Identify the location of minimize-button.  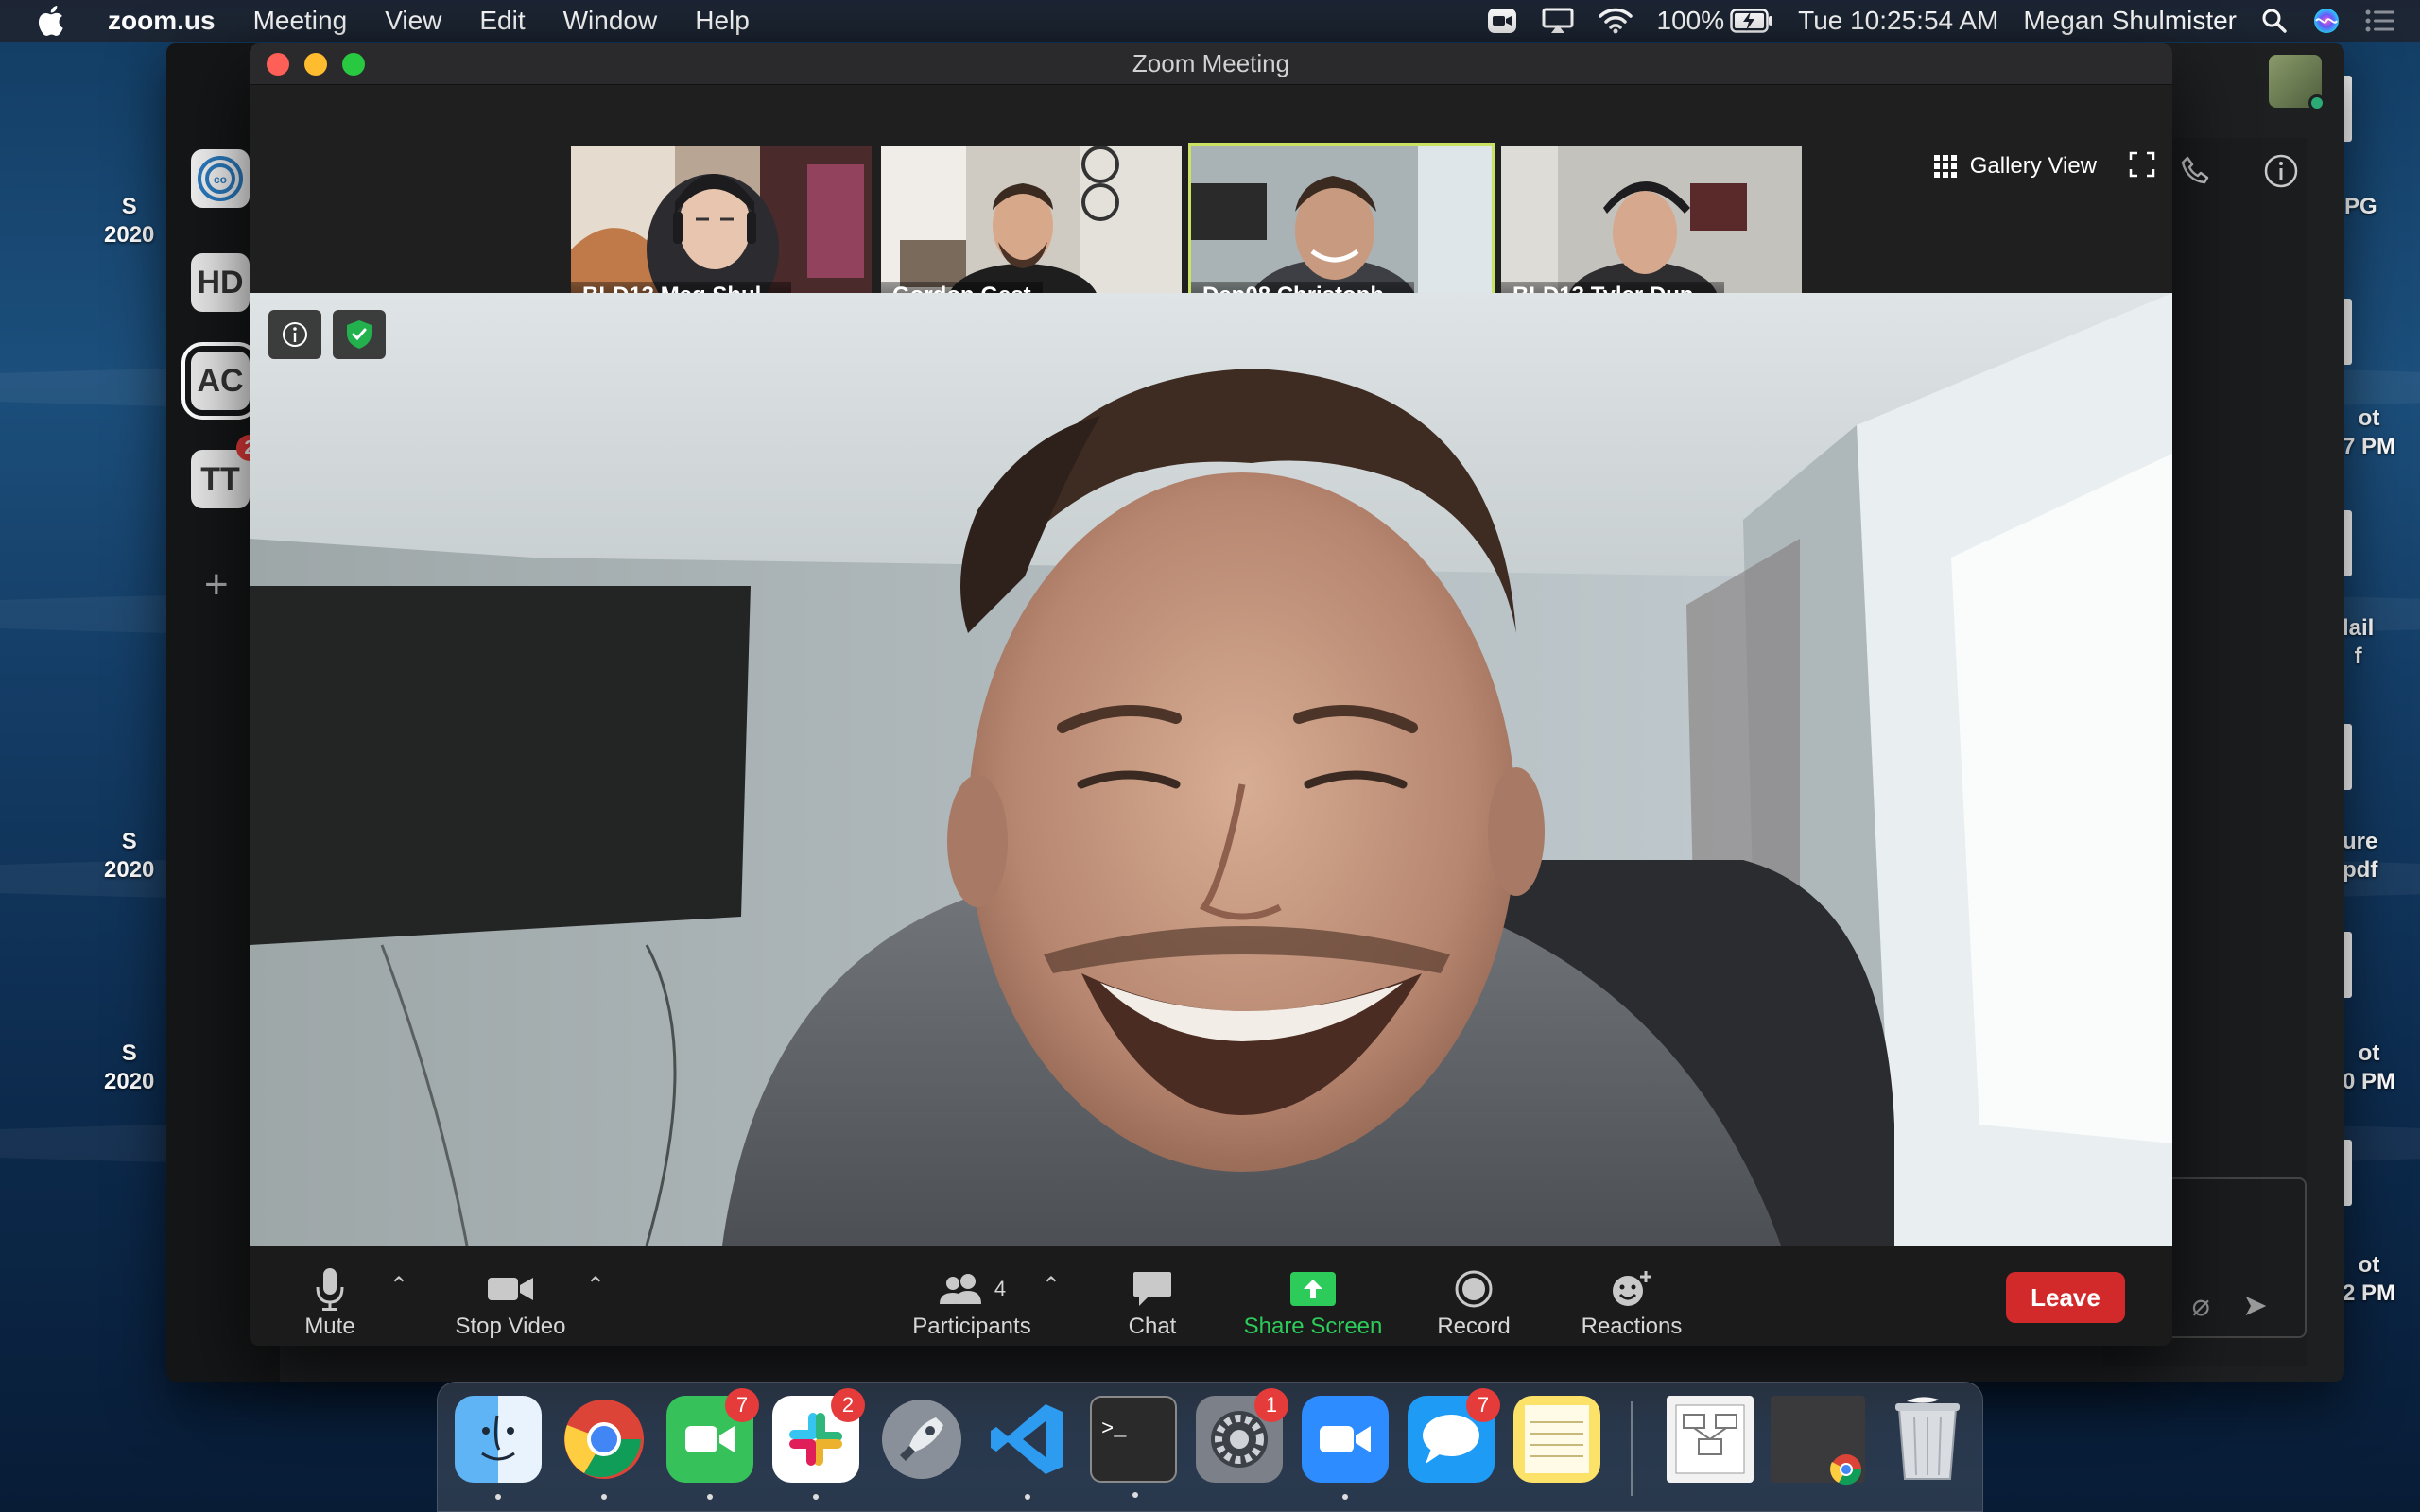
(315, 64).